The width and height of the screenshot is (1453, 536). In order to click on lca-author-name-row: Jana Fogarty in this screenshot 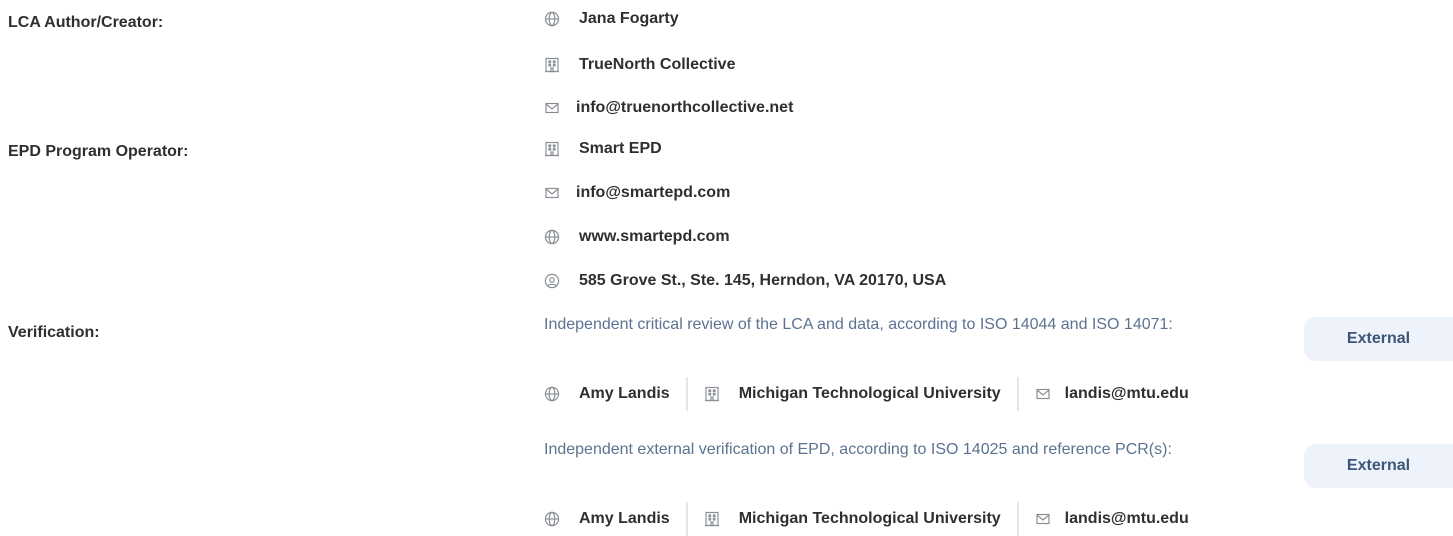, I will do `click(611, 19)`.